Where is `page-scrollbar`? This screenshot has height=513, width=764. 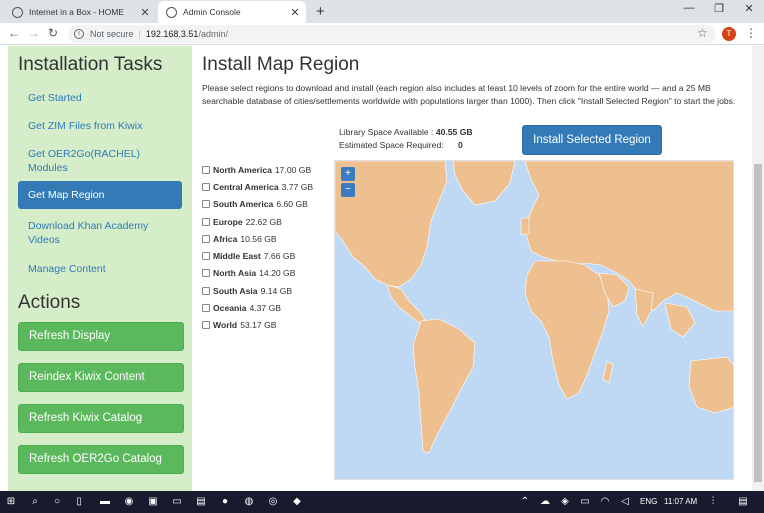 page-scrollbar is located at coordinates (758, 268).